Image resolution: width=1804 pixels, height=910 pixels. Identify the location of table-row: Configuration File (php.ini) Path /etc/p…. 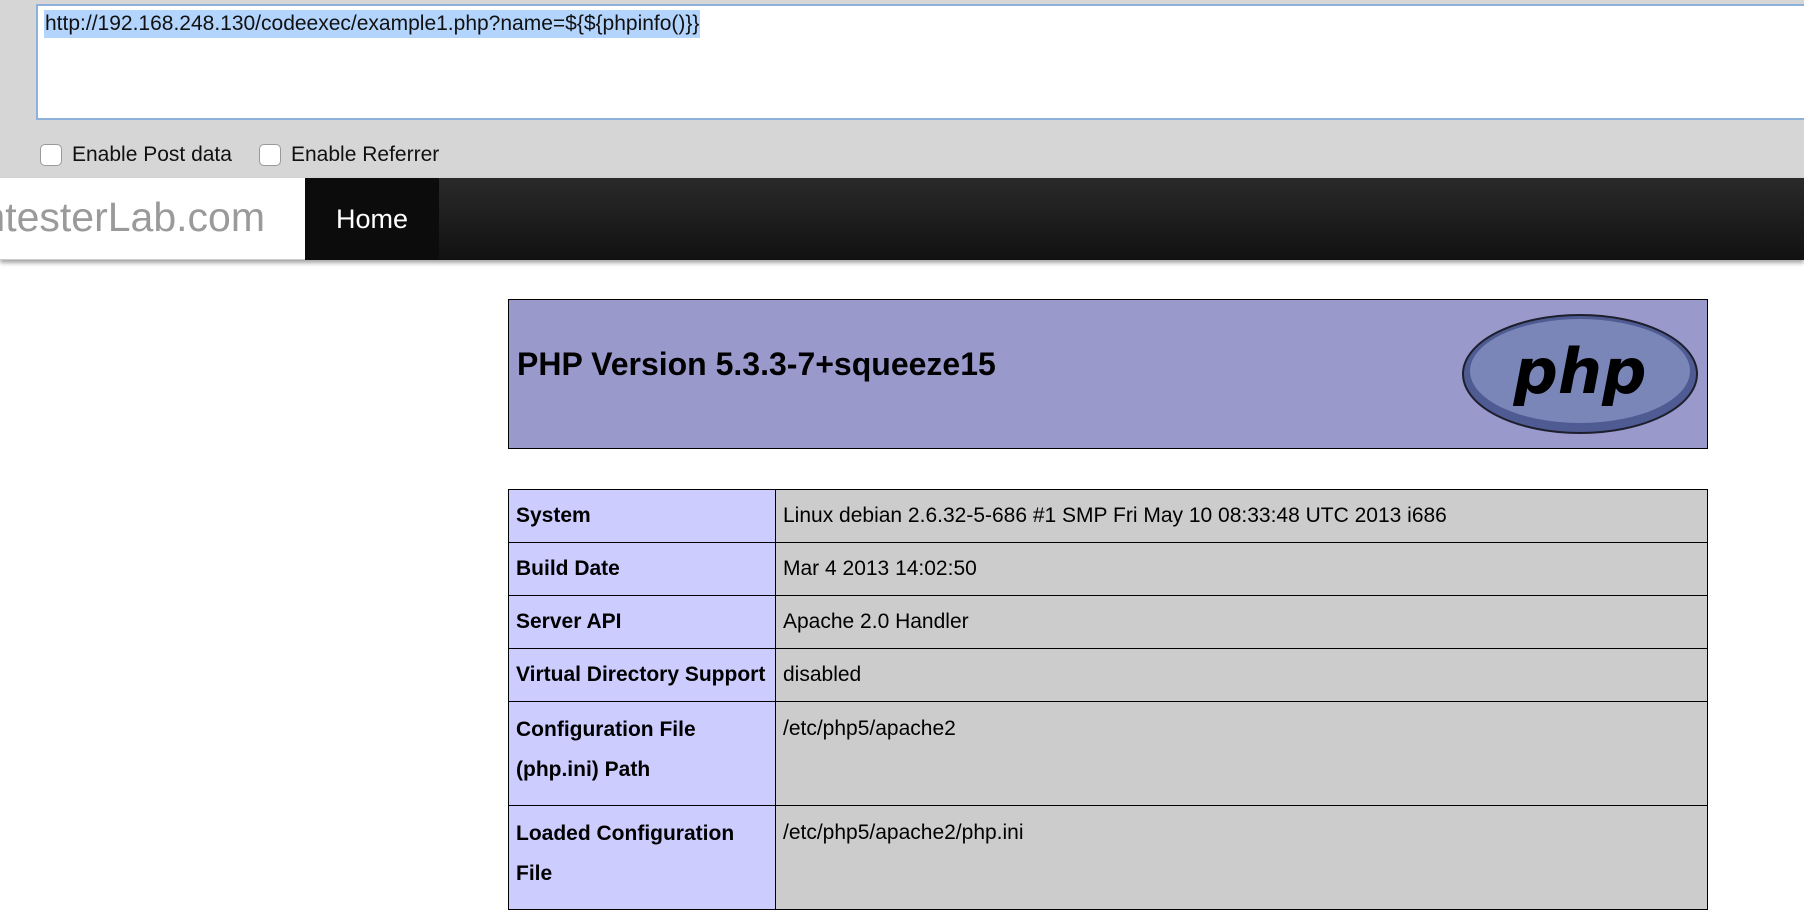
(1108, 753).